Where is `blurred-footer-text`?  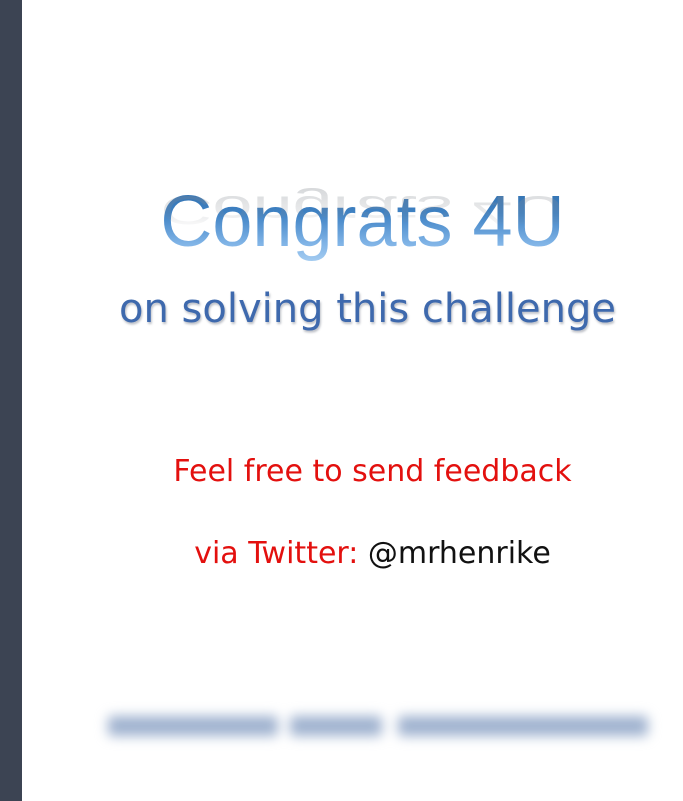
blurred-footer-text is located at coordinates (378, 725).